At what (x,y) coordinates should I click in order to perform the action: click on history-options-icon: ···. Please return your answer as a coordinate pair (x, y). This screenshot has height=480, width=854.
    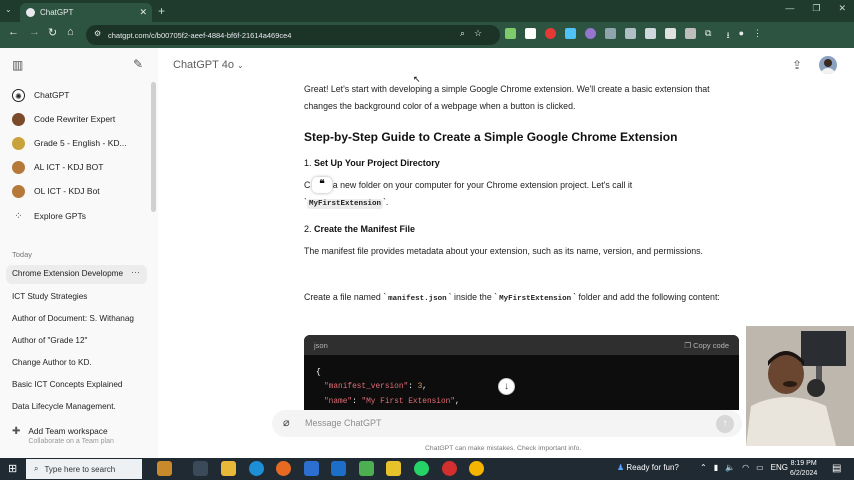
    Looking at the image, I should click on (135, 272).